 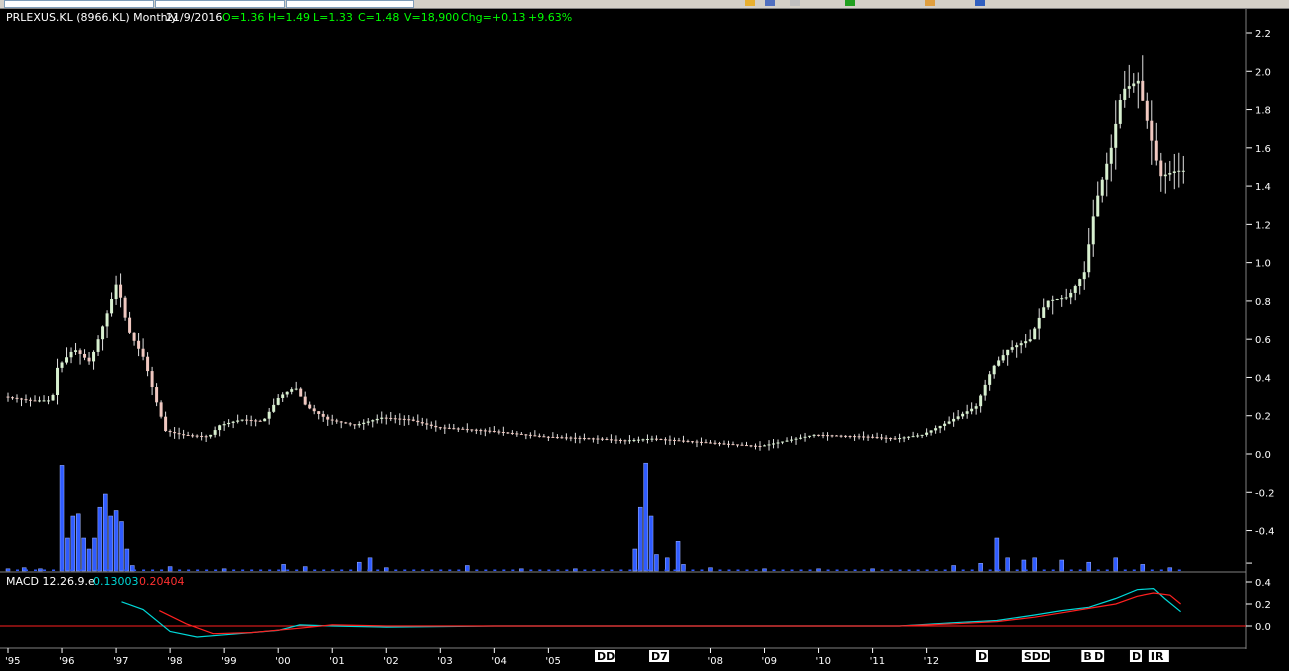 What do you see at coordinates (714, 661) in the screenshot?
I see `date-tick-label: '08` at bounding box center [714, 661].